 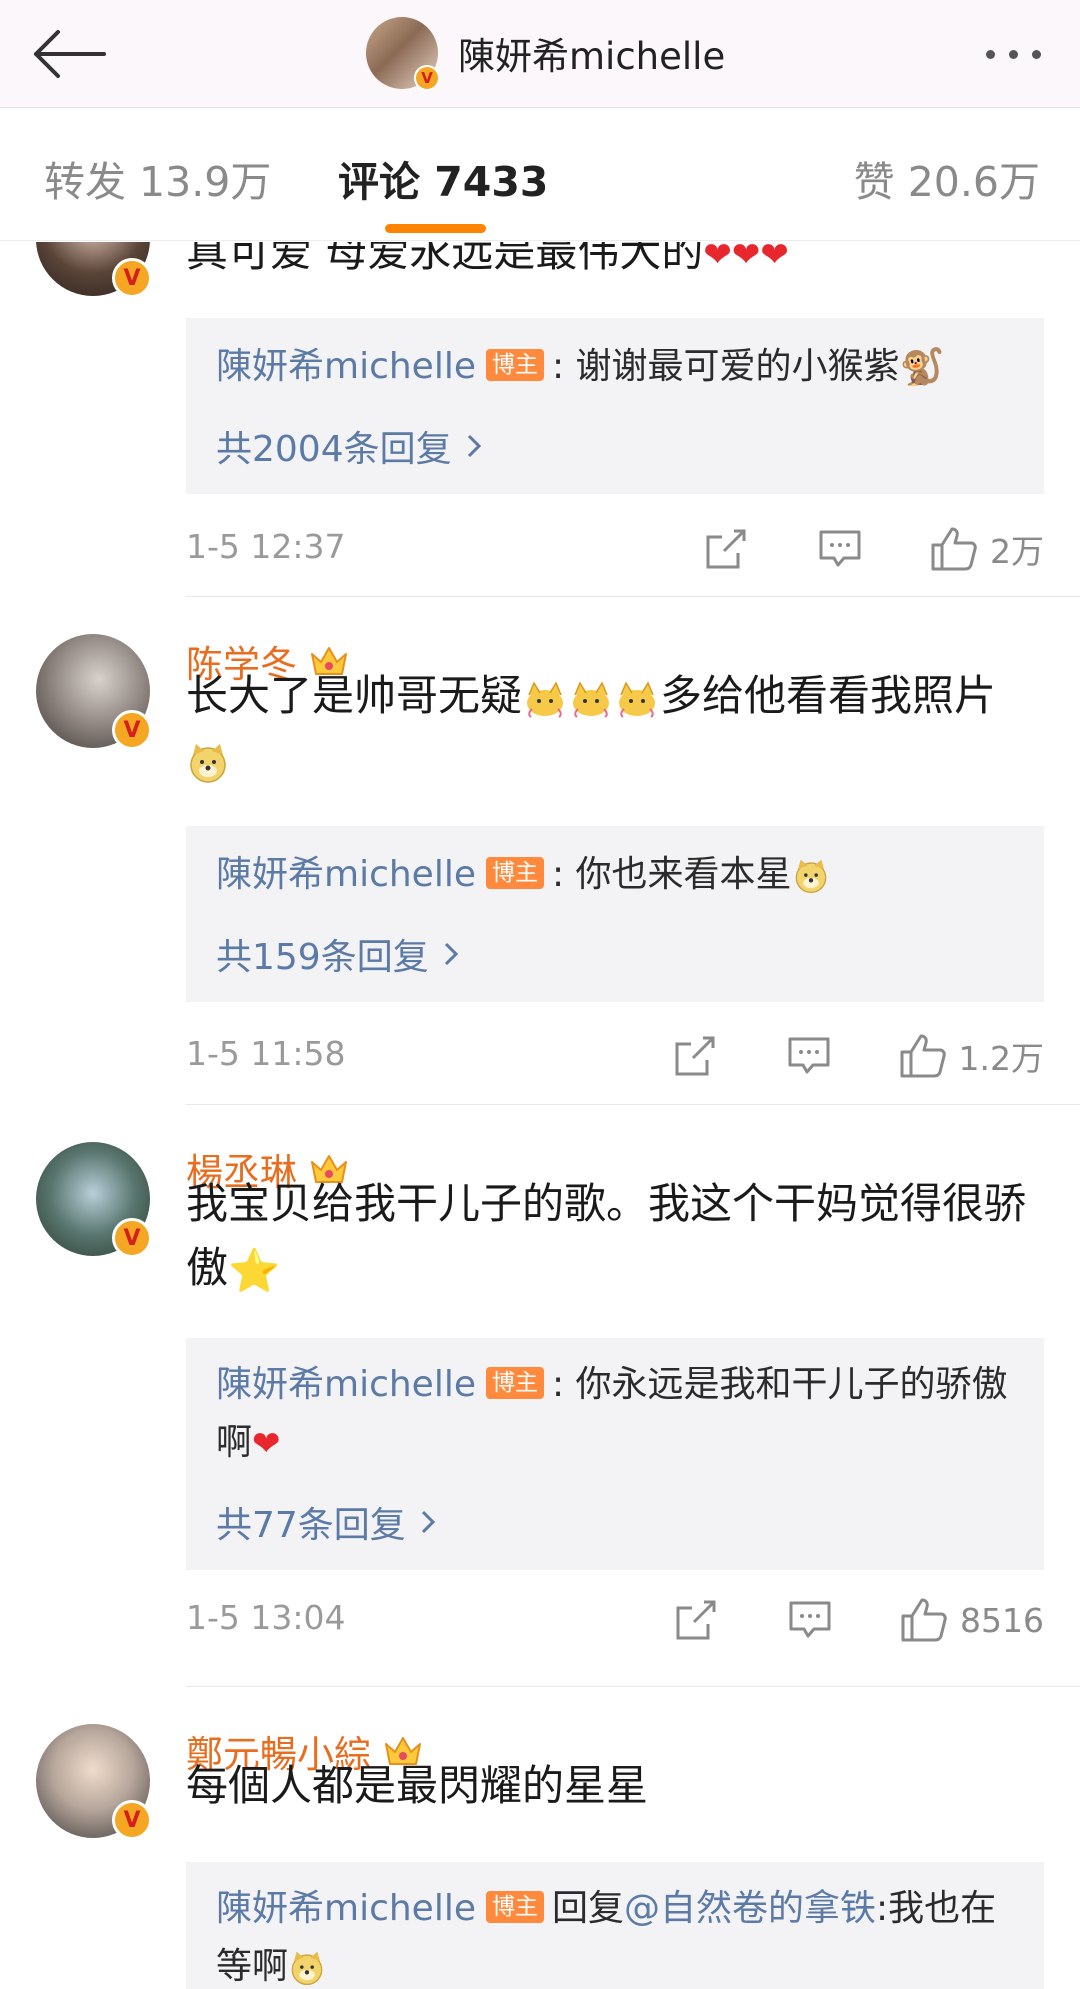 What do you see at coordinates (443, 178) in the screenshot?
I see `tab-comment: 评论 7433` at bounding box center [443, 178].